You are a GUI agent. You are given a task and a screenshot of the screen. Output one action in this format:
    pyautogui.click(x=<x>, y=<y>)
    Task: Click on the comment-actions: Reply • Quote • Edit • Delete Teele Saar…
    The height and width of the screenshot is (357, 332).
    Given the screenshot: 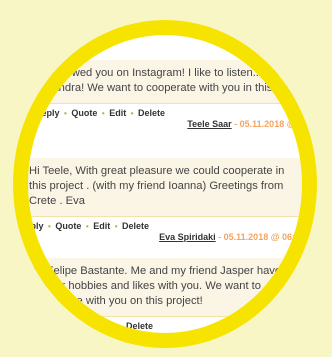 What is the action you would take?
    pyautogui.click(x=176, y=118)
    